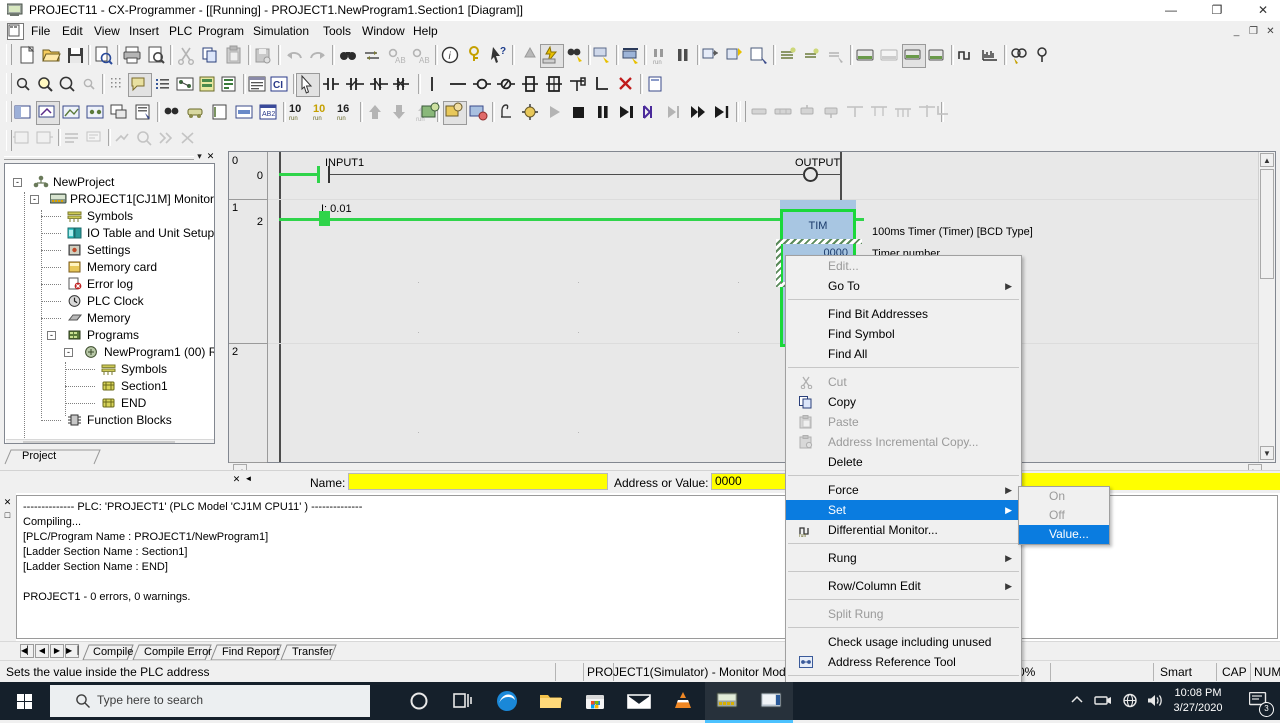  What do you see at coordinates (324, 218) in the screenshot?
I see `rung1-contact` at bounding box center [324, 218].